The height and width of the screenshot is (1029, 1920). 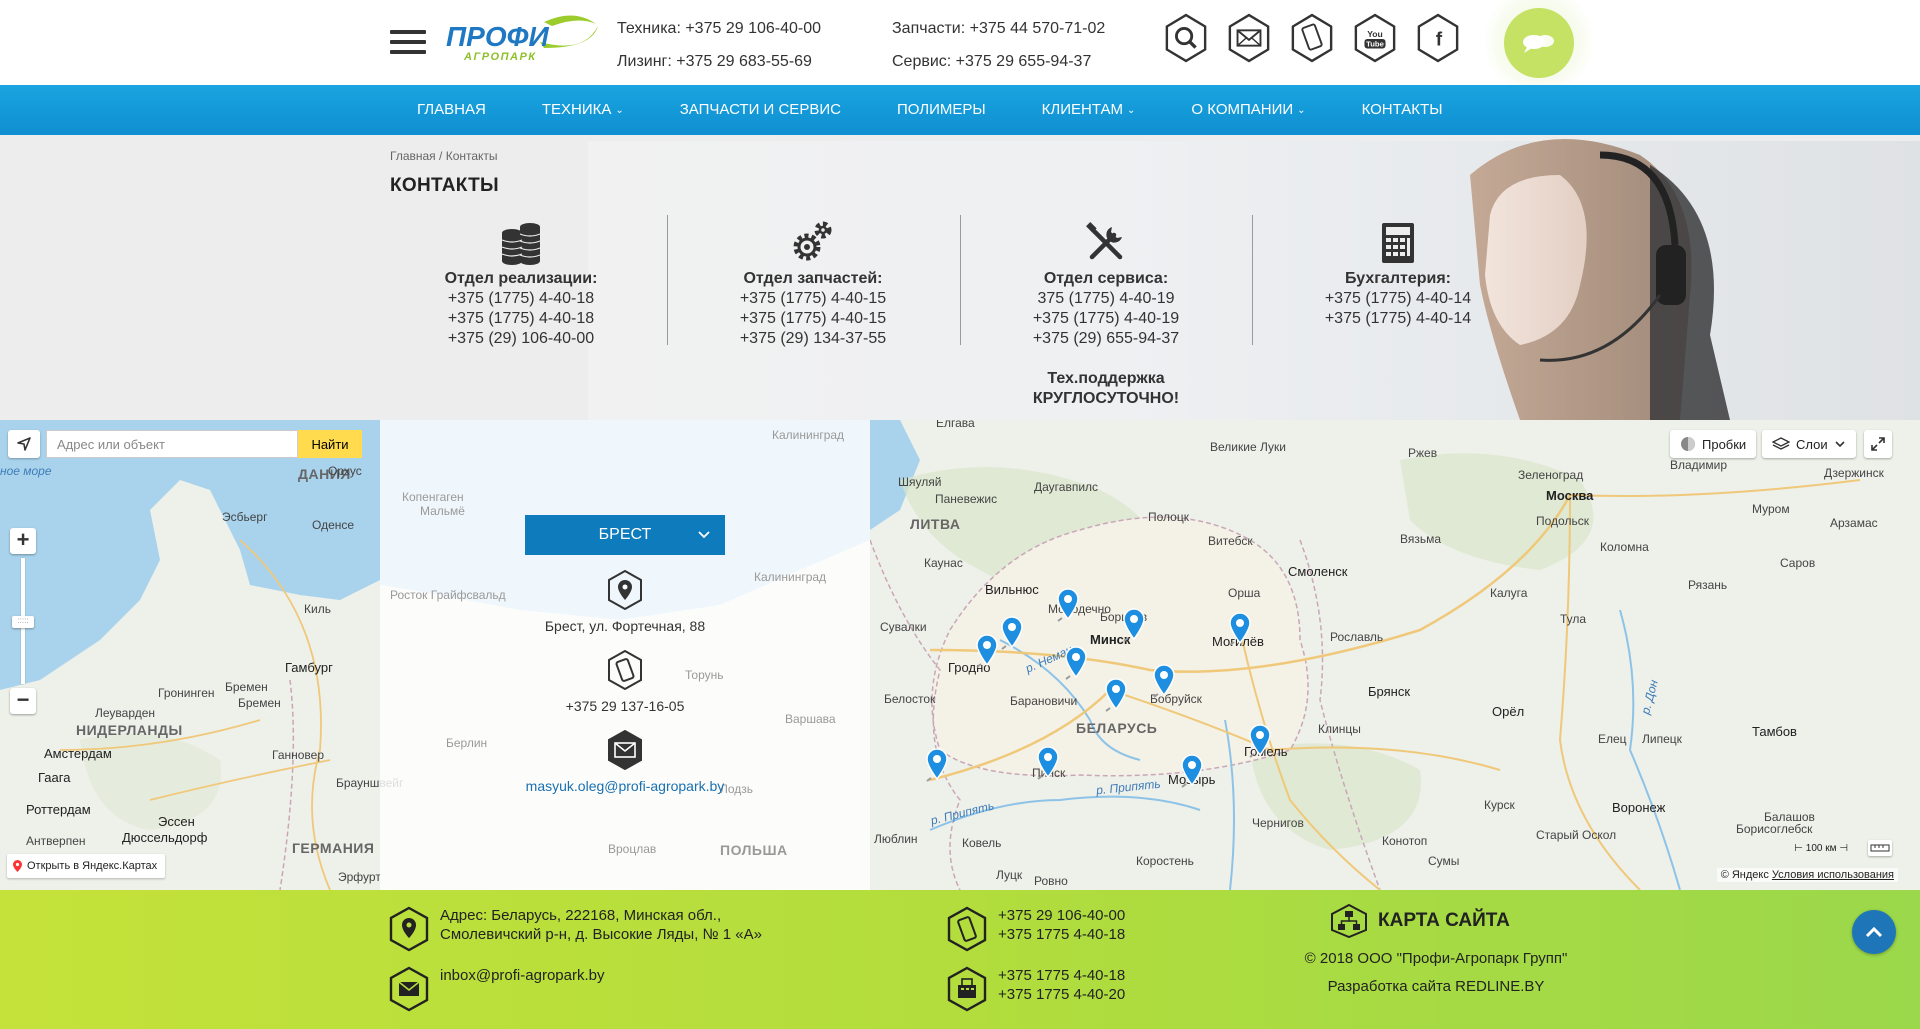 I want to click on map-label: ЛИТВА, so click(x=935, y=524).